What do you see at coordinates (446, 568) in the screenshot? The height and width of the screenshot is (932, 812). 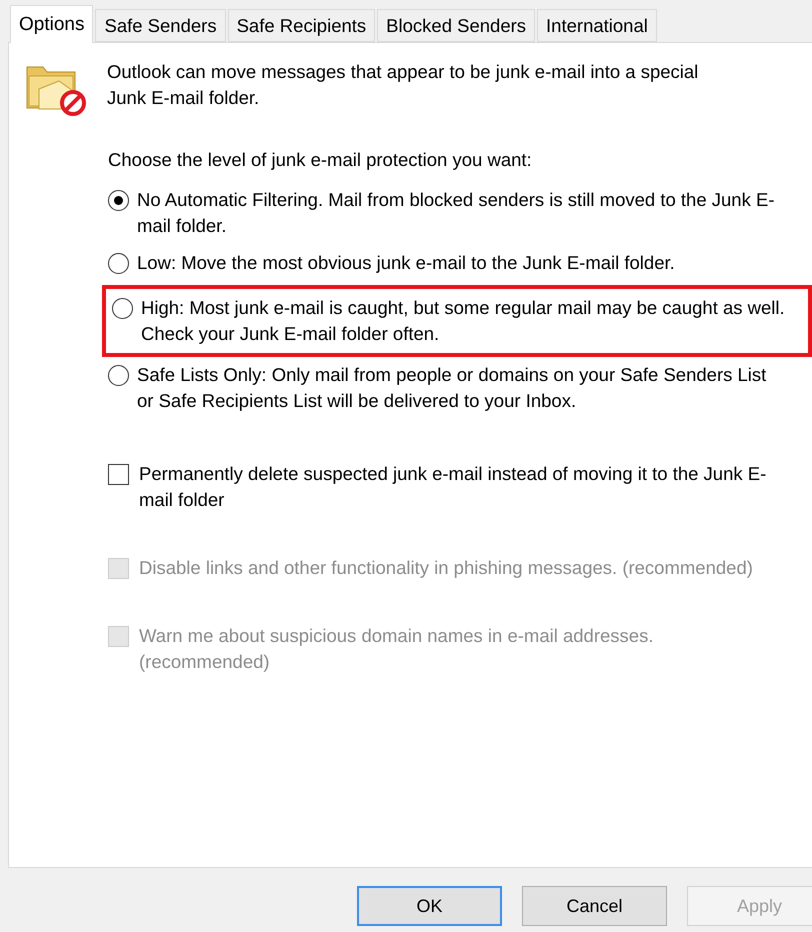 I see `checkbox-label: Disable links and other functionality in phishing messages. (recommended)` at bounding box center [446, 568].